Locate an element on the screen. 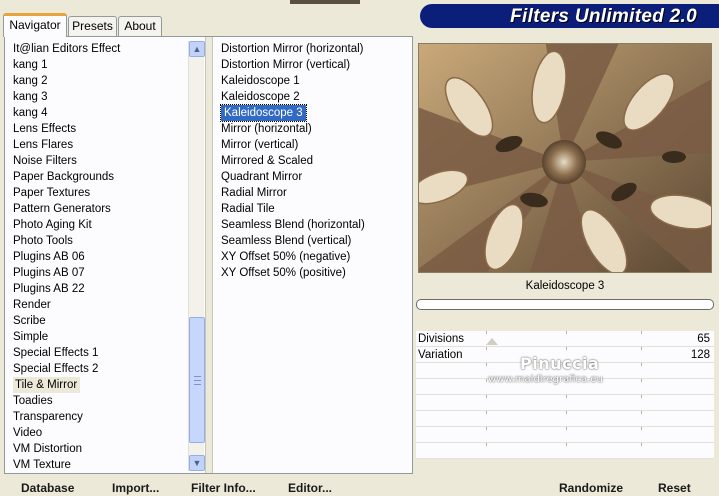 This screenshot has width=719, height=496. list-item: kang 3 is located at coordinates (98, 97).